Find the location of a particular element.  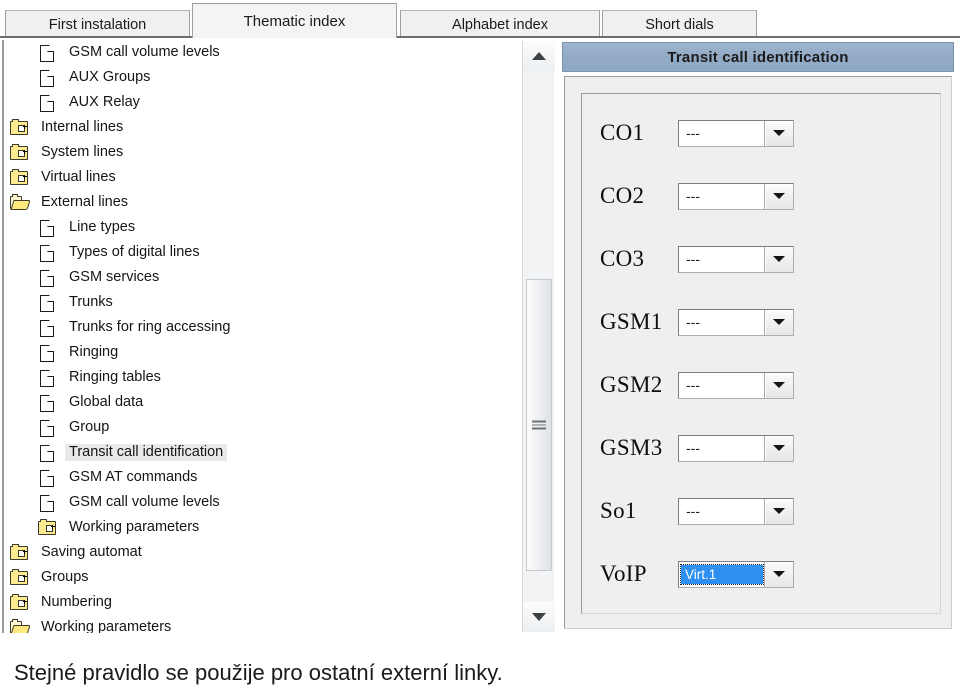

tree-item: Groups is located at coordinates (261, 577).